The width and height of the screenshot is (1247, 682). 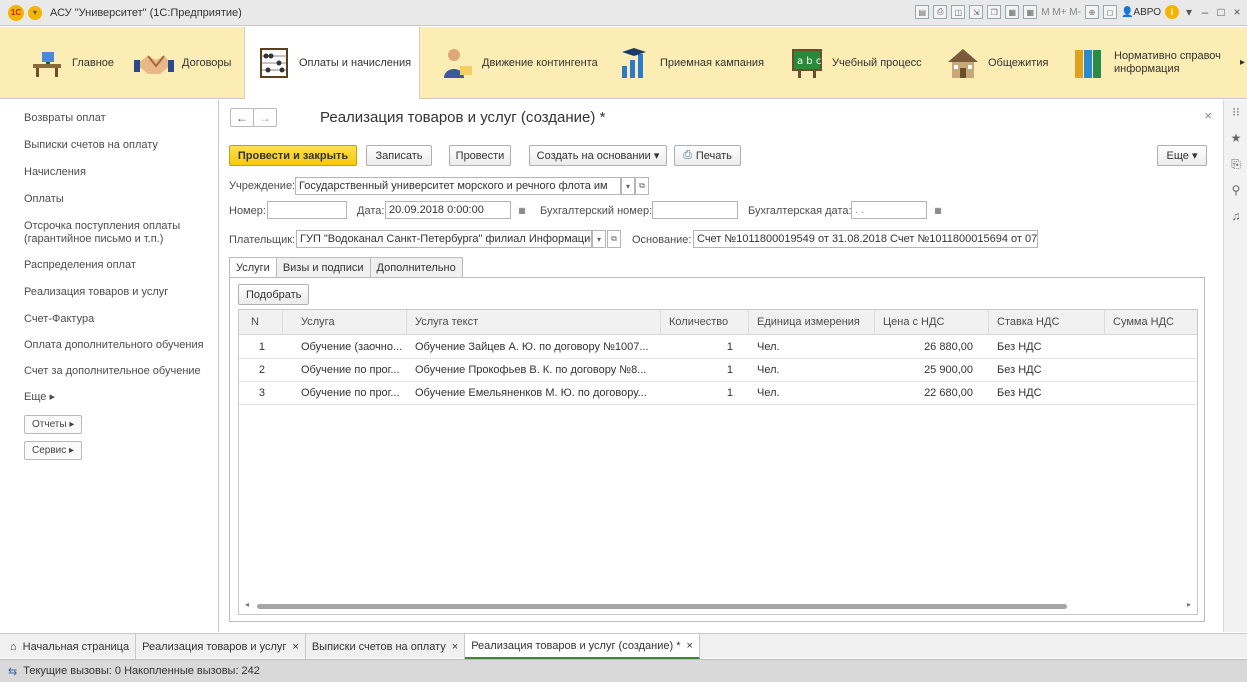 What do you see at coordinates (889, 210) in the screenshot?
I see `acc-date-field: . .` at bounding box center [889, 210].